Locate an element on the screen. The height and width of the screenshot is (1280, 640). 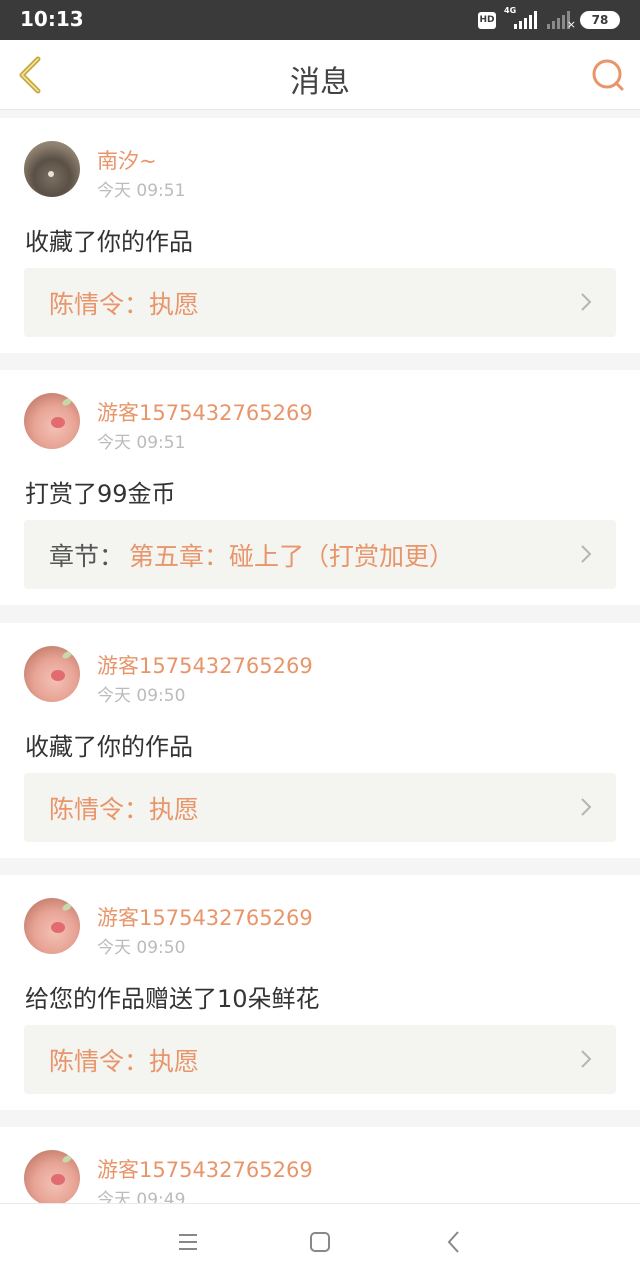
message-action: 打赏了99金币 is located at coordinates (100, 494).